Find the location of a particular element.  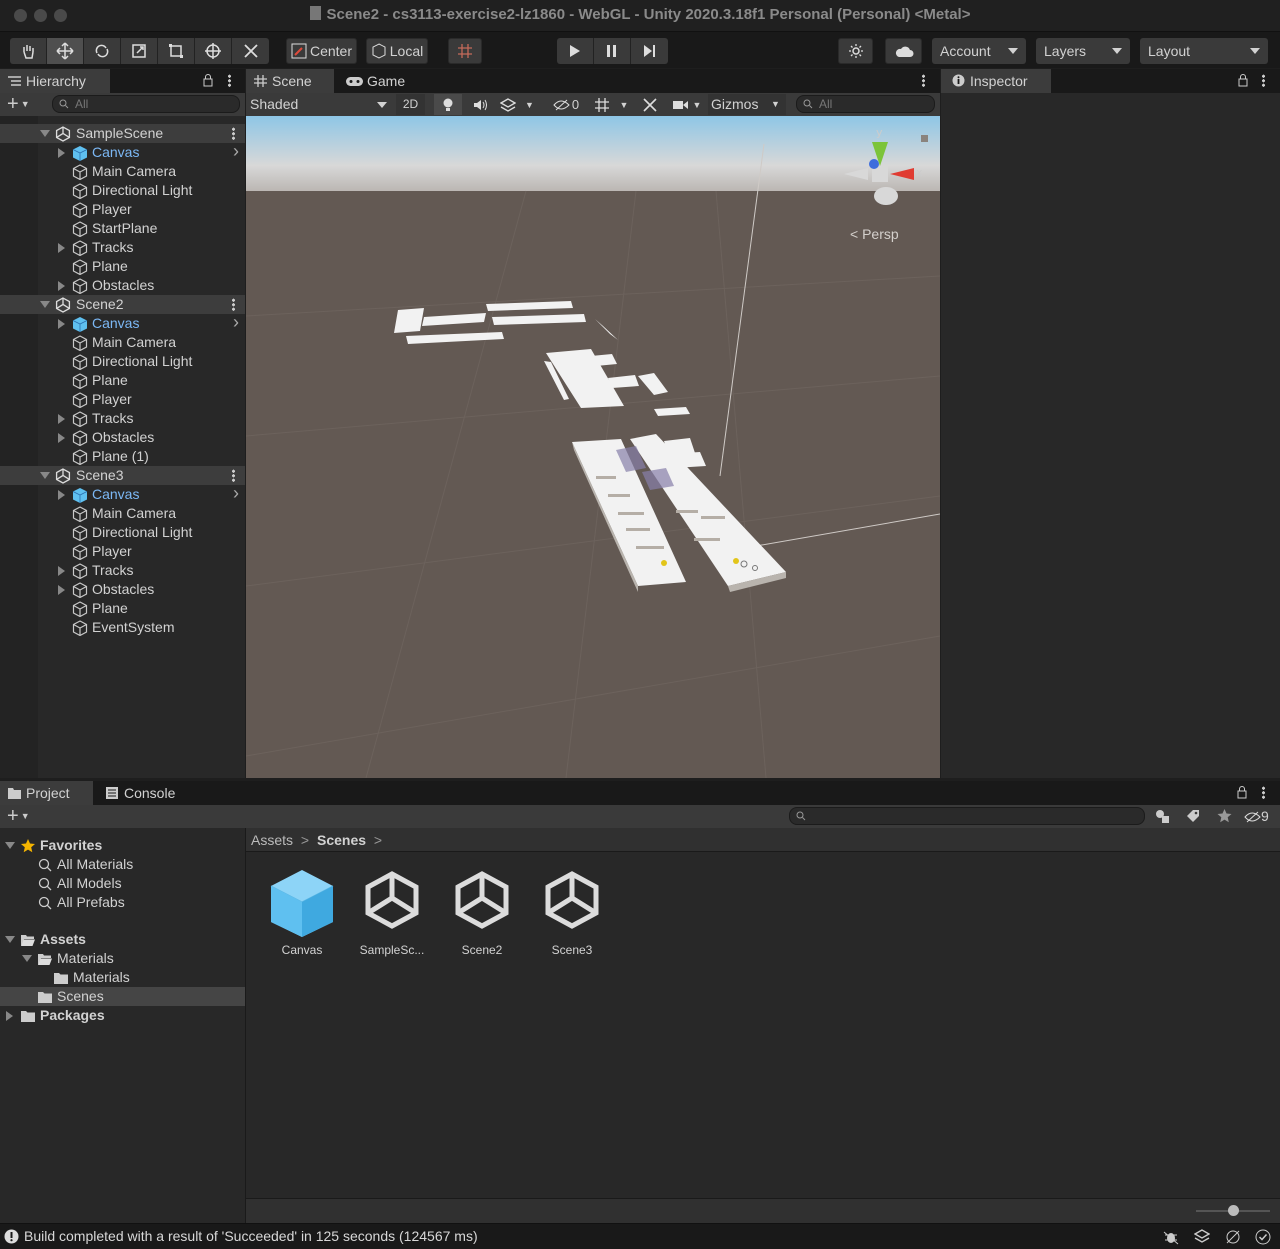

custom-tool-button is located at coordinates (250, 51).